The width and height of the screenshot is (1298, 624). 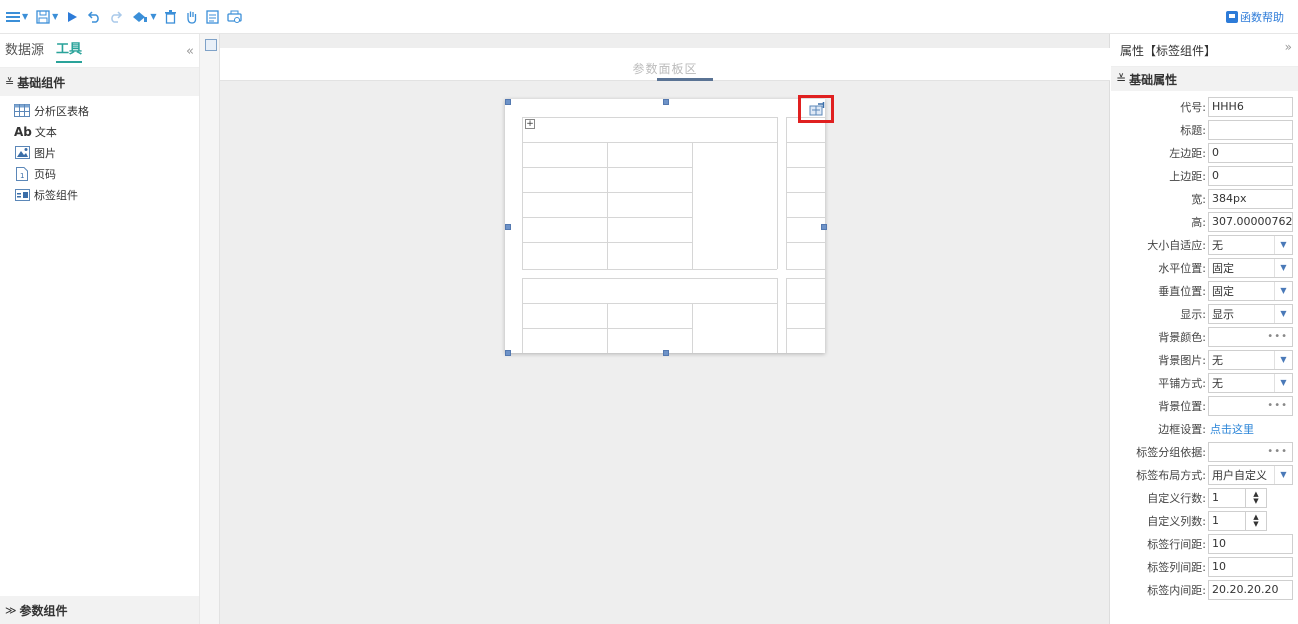 What do you see at coordinates (508, 102) in the screenshot?
I see `resize-handle-nw` at bounding box center [508, 102].